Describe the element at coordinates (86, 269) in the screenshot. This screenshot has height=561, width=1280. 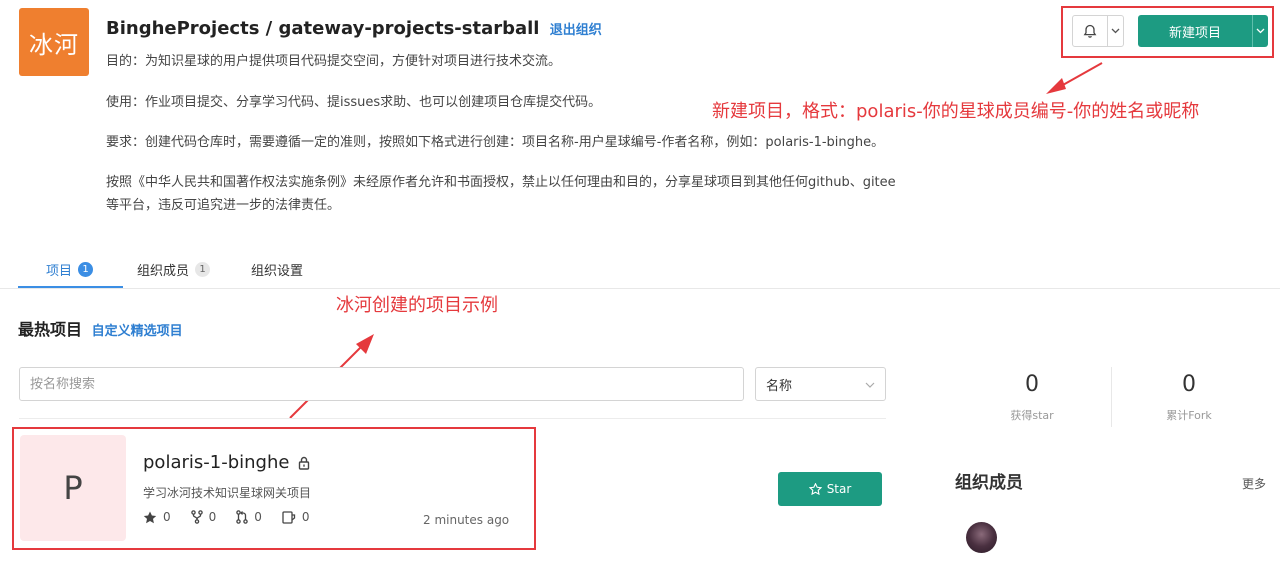
I see `tab-projects-count: 1` at that location.